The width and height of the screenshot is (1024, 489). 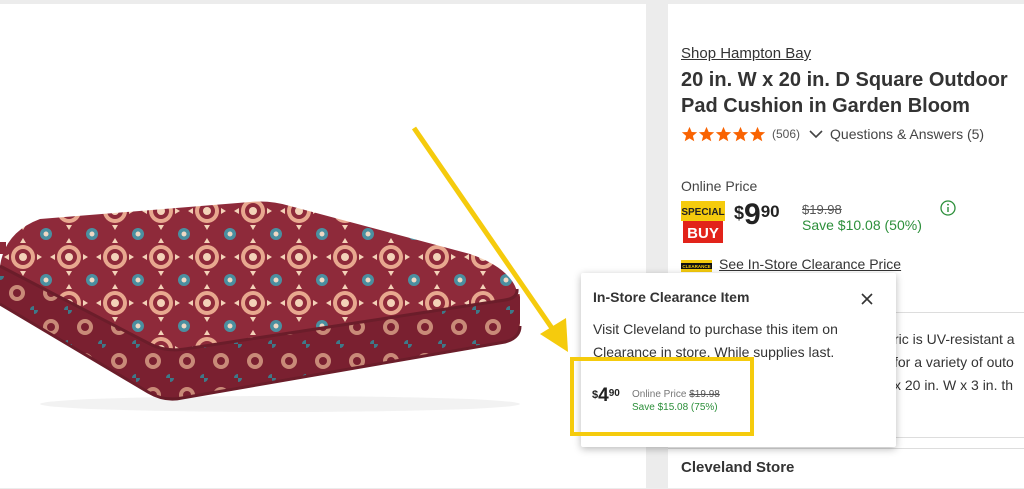 What do you see at coordinates (662, 396) in the screenshot?
I see `highlight-box` at bounding box center [662, 396].